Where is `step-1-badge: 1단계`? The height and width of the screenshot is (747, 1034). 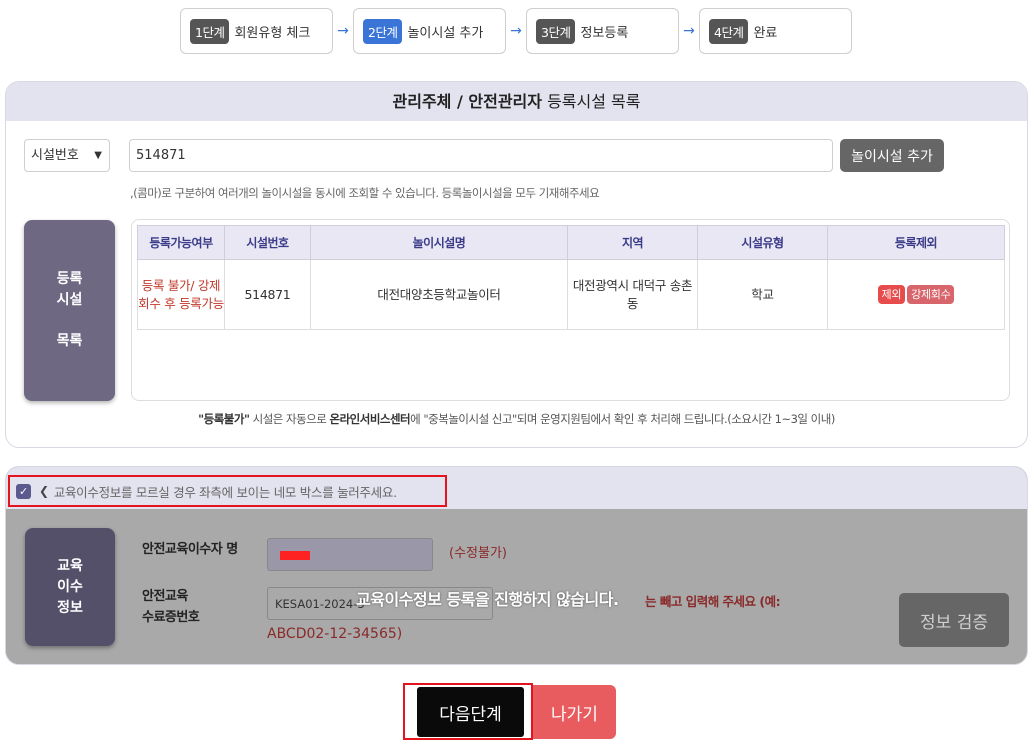
step-1-badge: 1단계 is located at coordinates (210, 31).